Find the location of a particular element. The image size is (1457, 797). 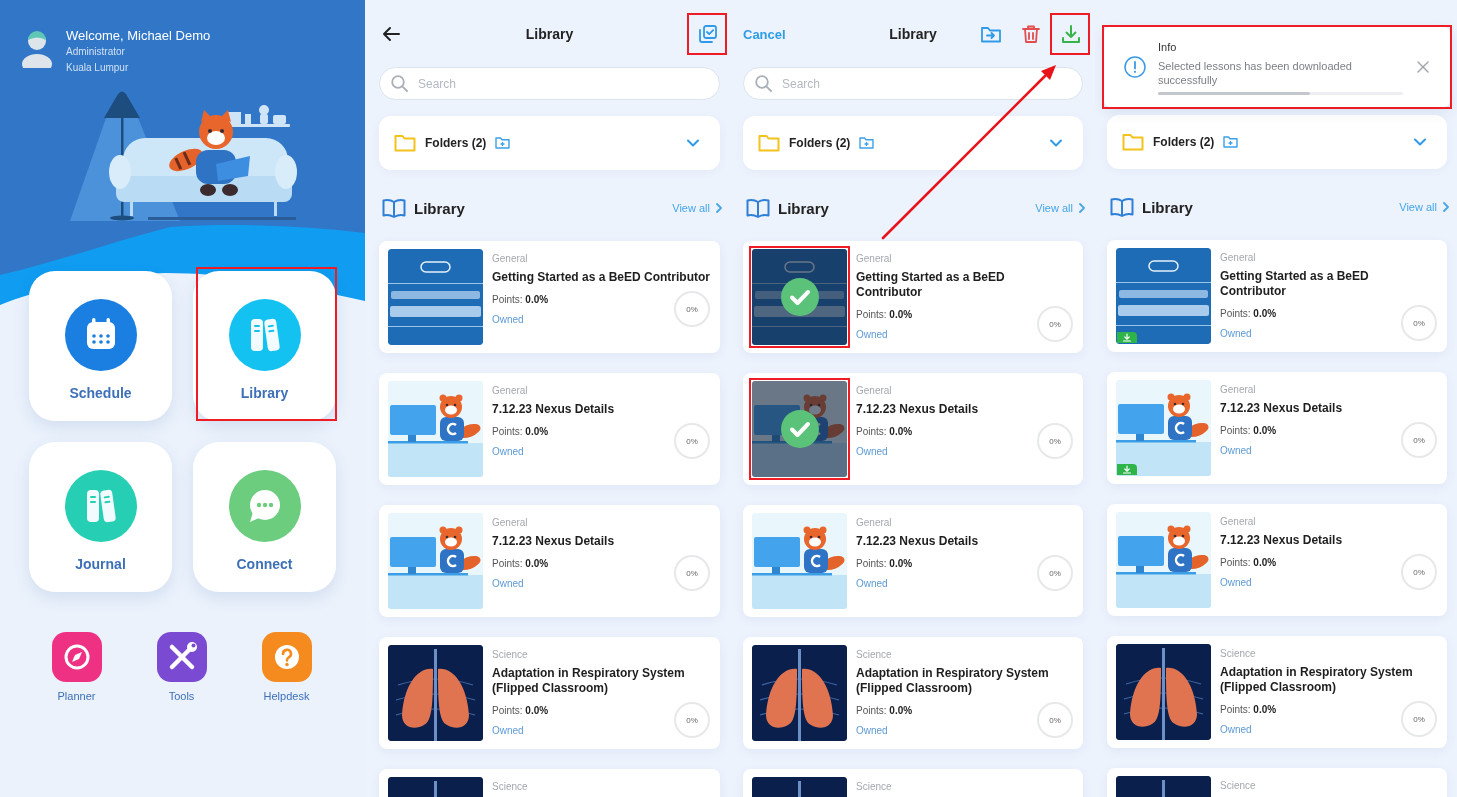

back-arrow-icon is located at coordinates (391, 34).